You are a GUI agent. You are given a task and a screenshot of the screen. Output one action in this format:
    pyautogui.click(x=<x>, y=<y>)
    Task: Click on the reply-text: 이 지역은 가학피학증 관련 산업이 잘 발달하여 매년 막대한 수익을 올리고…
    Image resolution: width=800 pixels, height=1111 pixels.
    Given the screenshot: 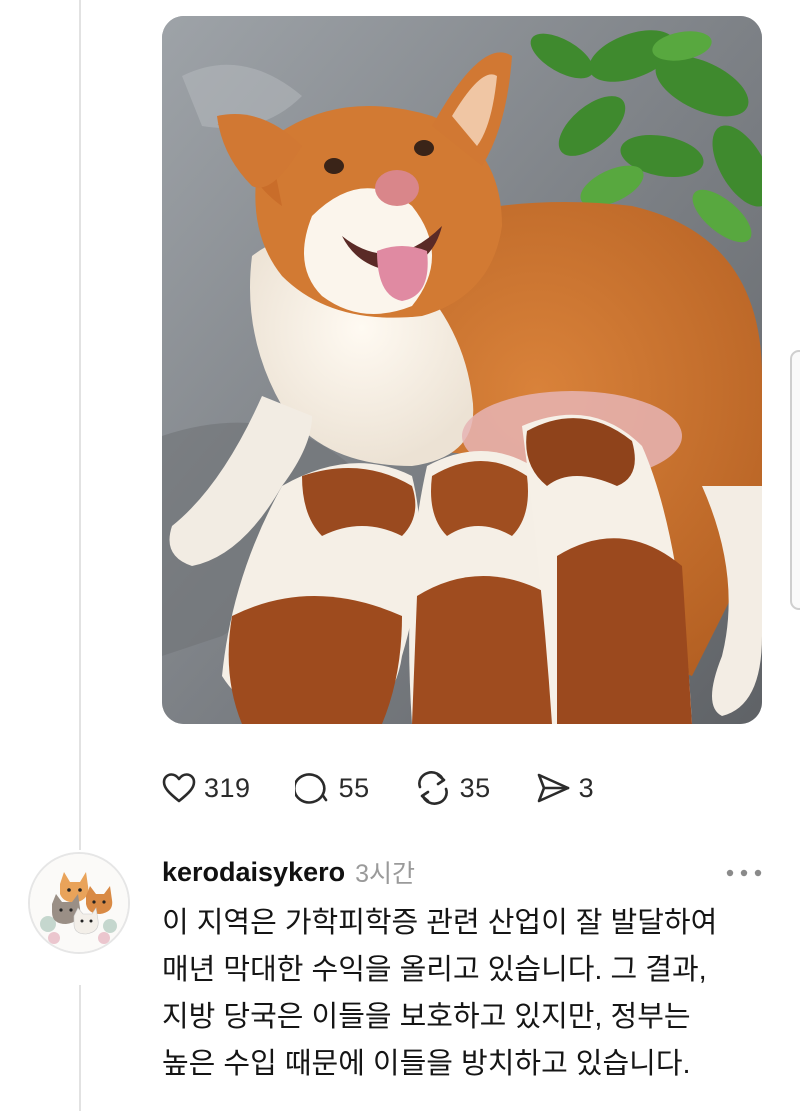 What is the action you would take?
    pyautogui.click(x=467, y=994)
    